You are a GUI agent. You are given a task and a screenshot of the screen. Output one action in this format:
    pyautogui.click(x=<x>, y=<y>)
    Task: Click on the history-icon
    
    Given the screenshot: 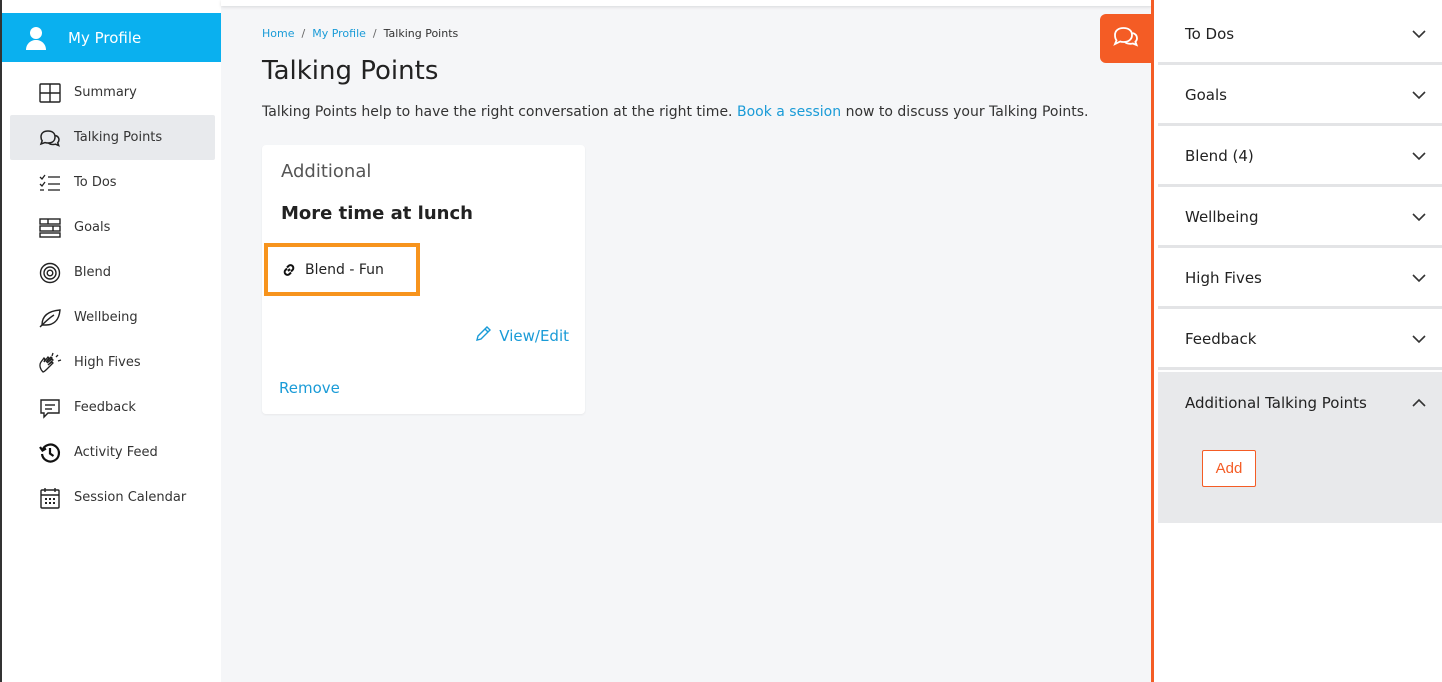 What is the action you would take?
    pyautogui.click(x=50, y=453)
    